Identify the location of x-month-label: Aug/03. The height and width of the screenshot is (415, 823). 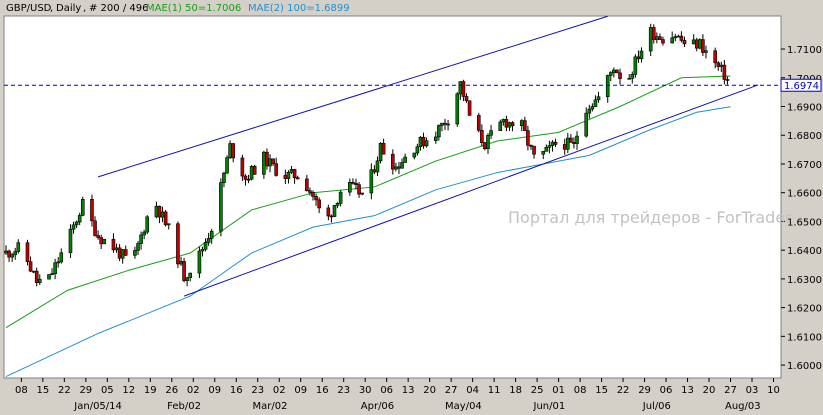
(743, 406).